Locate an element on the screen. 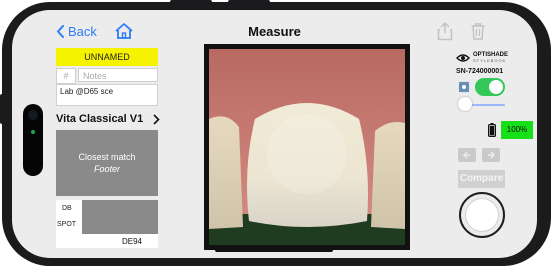 Image resolution: width=553 pixels, height=268 pixels. share-icon is located at coordinates (445, 31).